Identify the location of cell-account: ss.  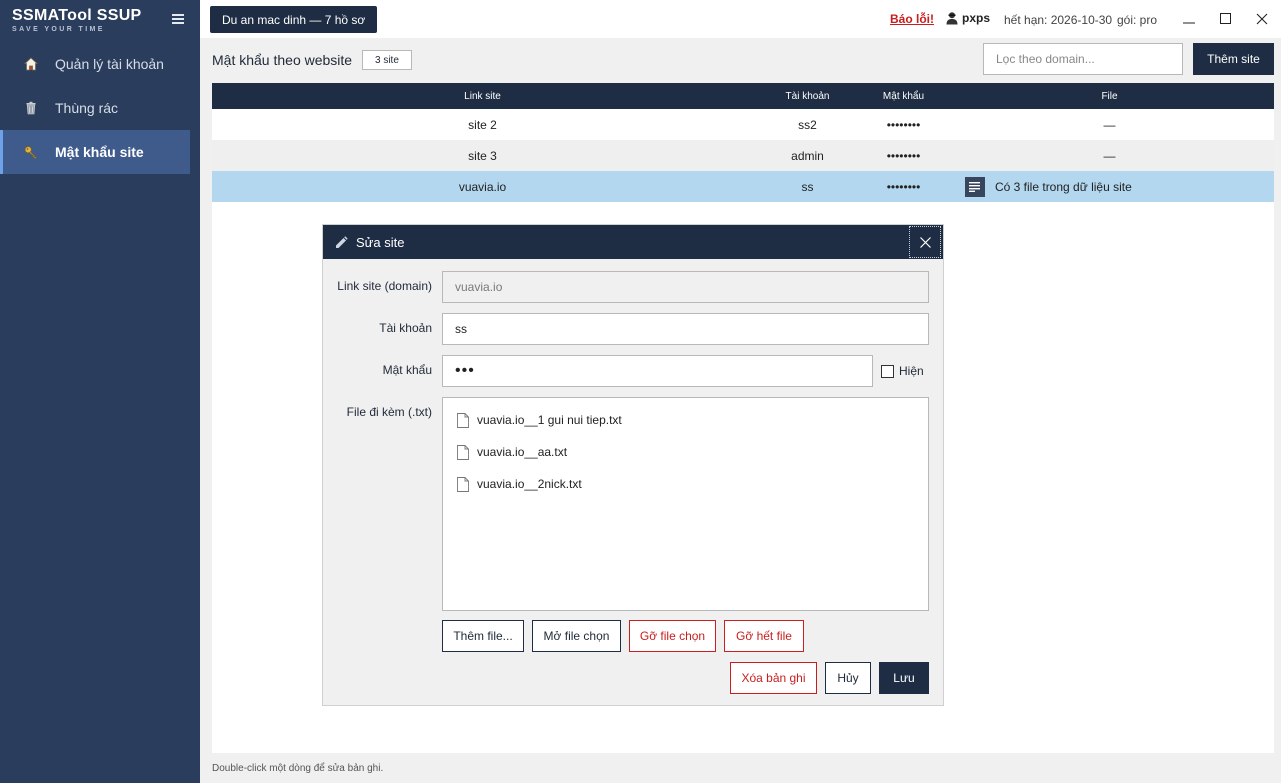
(807, 186).